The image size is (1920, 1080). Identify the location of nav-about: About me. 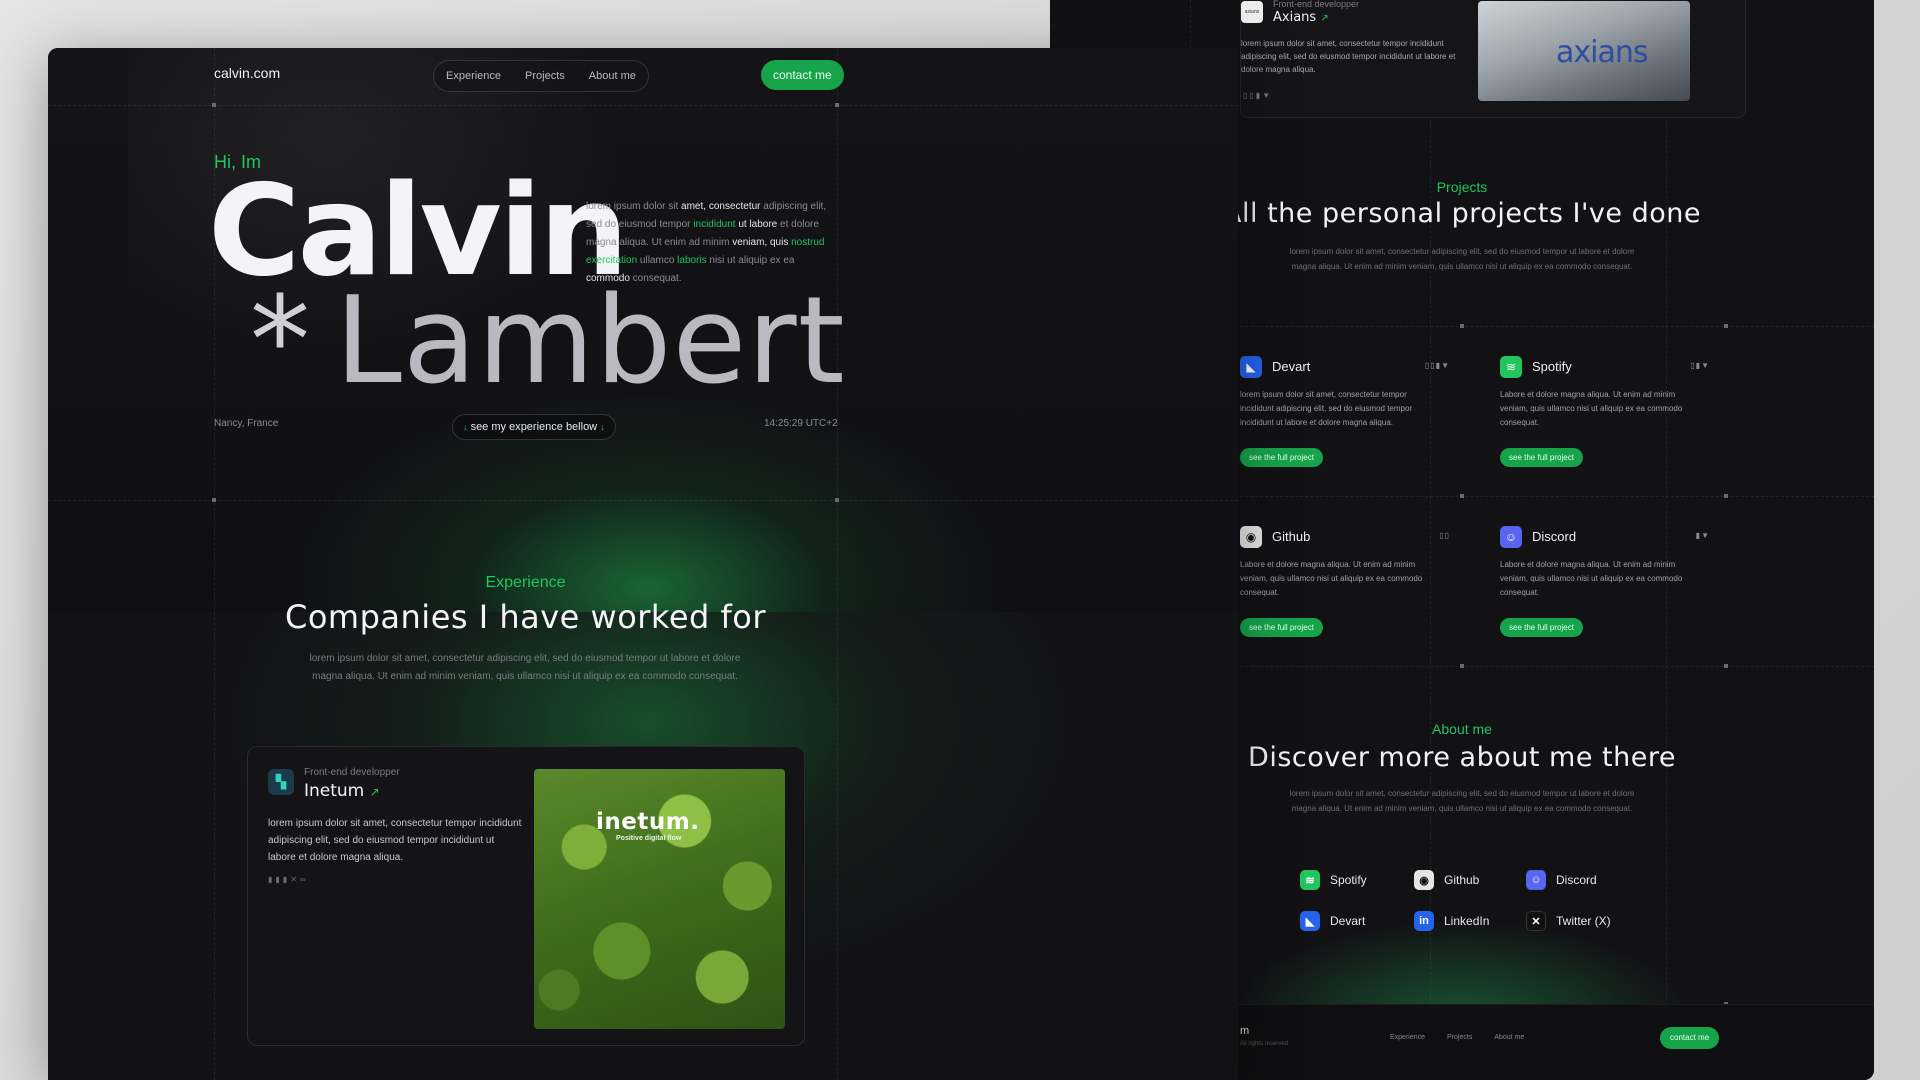
(612, 76).